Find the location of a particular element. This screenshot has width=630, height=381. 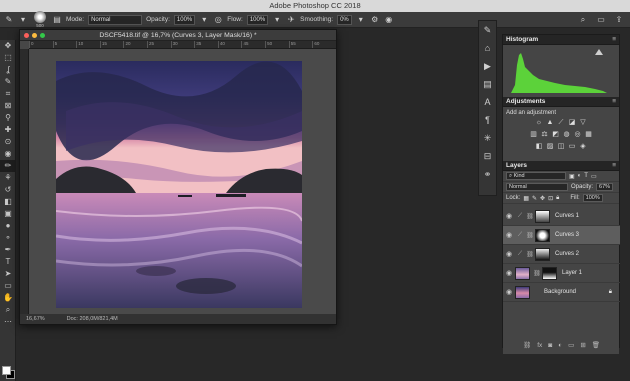

eyedropper-tool-icon: ⚲ is located at coordinates (8, 118).